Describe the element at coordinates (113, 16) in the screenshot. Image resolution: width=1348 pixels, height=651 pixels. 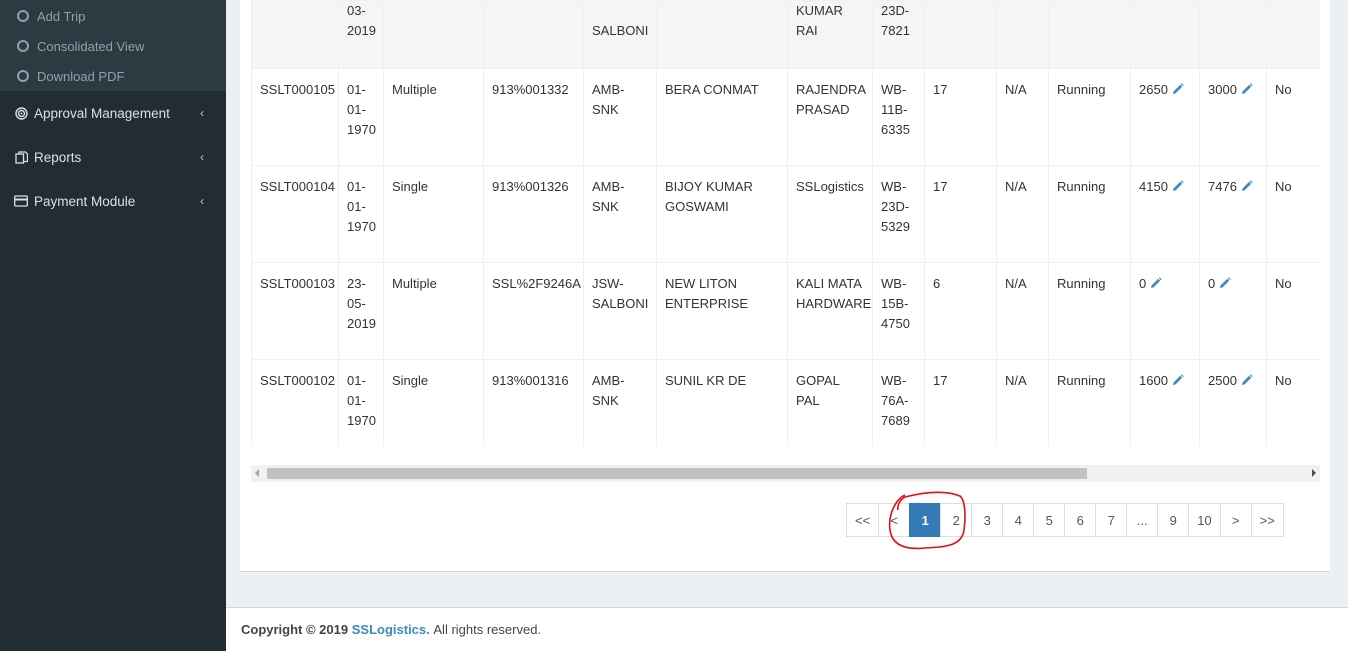
I see `sidebar-item-add-trip: Add Trip` at that location.